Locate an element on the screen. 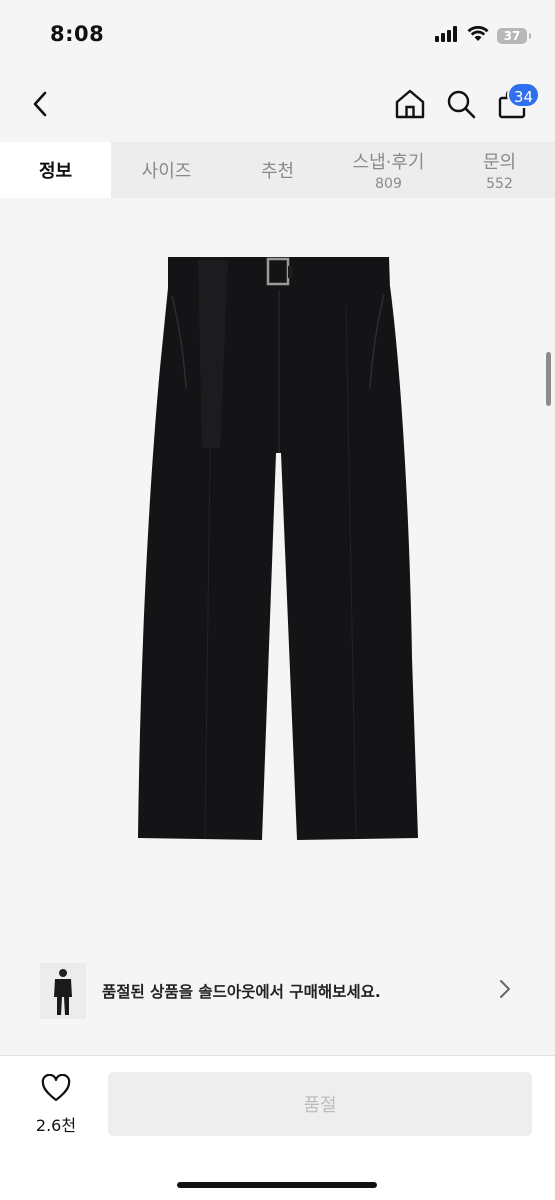  heart-icon is located at coordinates (56, 1089).